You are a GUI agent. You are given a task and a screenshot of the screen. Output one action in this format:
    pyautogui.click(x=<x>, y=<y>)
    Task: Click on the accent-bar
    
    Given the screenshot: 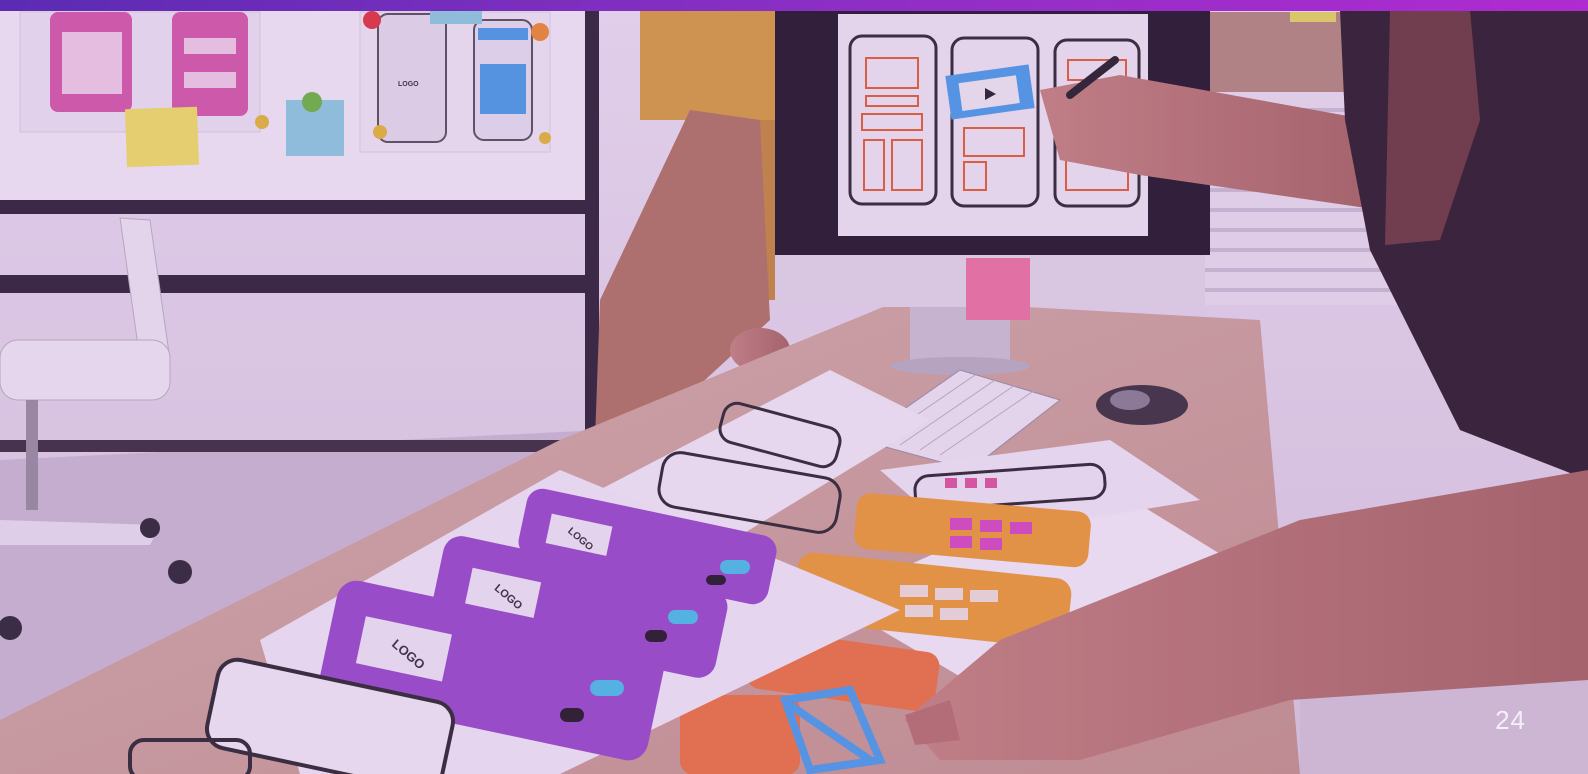 What is the action you would take?
    pyautogui.click(x=794, y=5)
    